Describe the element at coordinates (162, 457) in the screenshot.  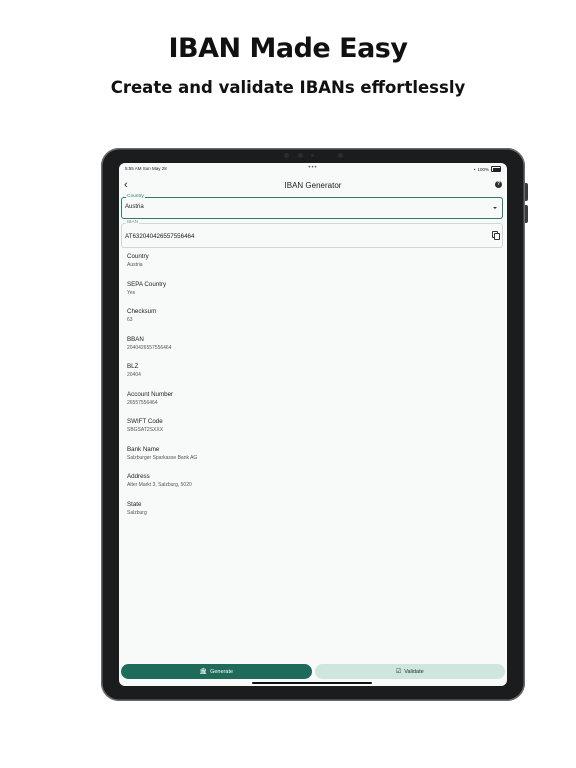
I see `detail-value: Salzburger Sparkasse Bank AG` at that location.